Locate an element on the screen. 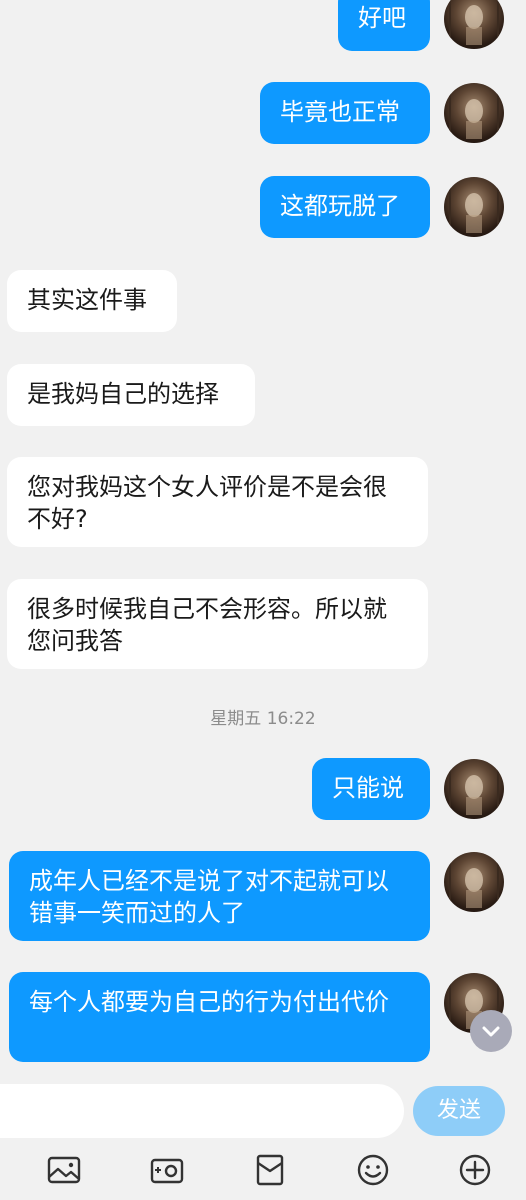 This screenshot has height=1200, width=526. emoji-icon is located at coordinates (373, 1170).